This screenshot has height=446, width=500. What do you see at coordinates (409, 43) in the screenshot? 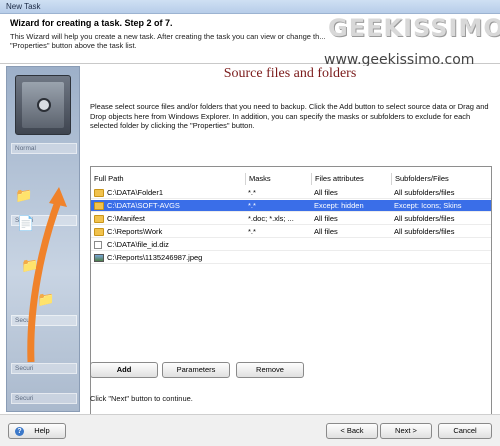
I see `watermark: GEEKISSIMO www.geekissimo.com` at bounding box center [409, 43].